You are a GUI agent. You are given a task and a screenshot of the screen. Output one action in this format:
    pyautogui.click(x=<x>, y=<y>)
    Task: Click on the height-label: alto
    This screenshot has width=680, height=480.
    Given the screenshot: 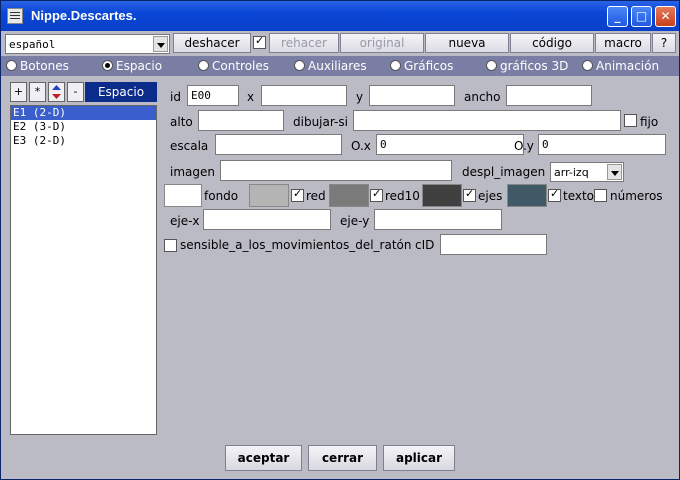 What is the action you would take?
    pyautogui.click(x=181, y=122)
    